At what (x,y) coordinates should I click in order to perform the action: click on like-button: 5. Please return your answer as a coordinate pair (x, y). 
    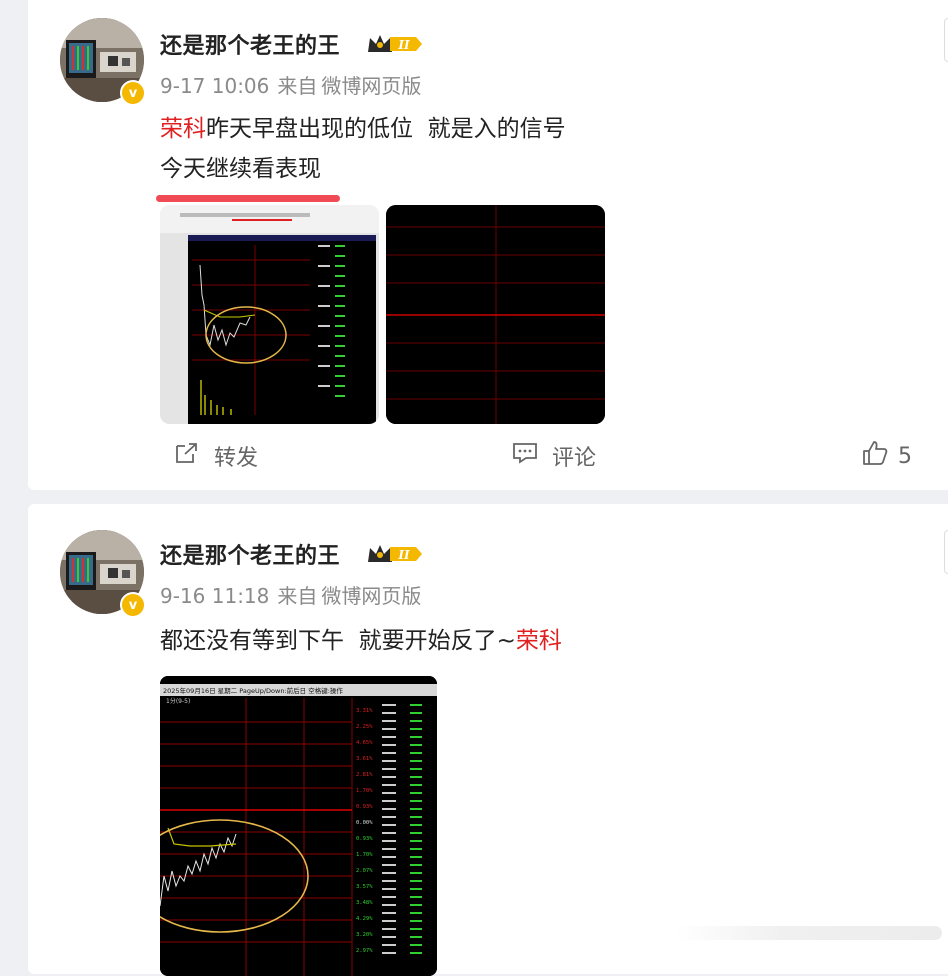
    Looking at the image, I should click on (887, 456).